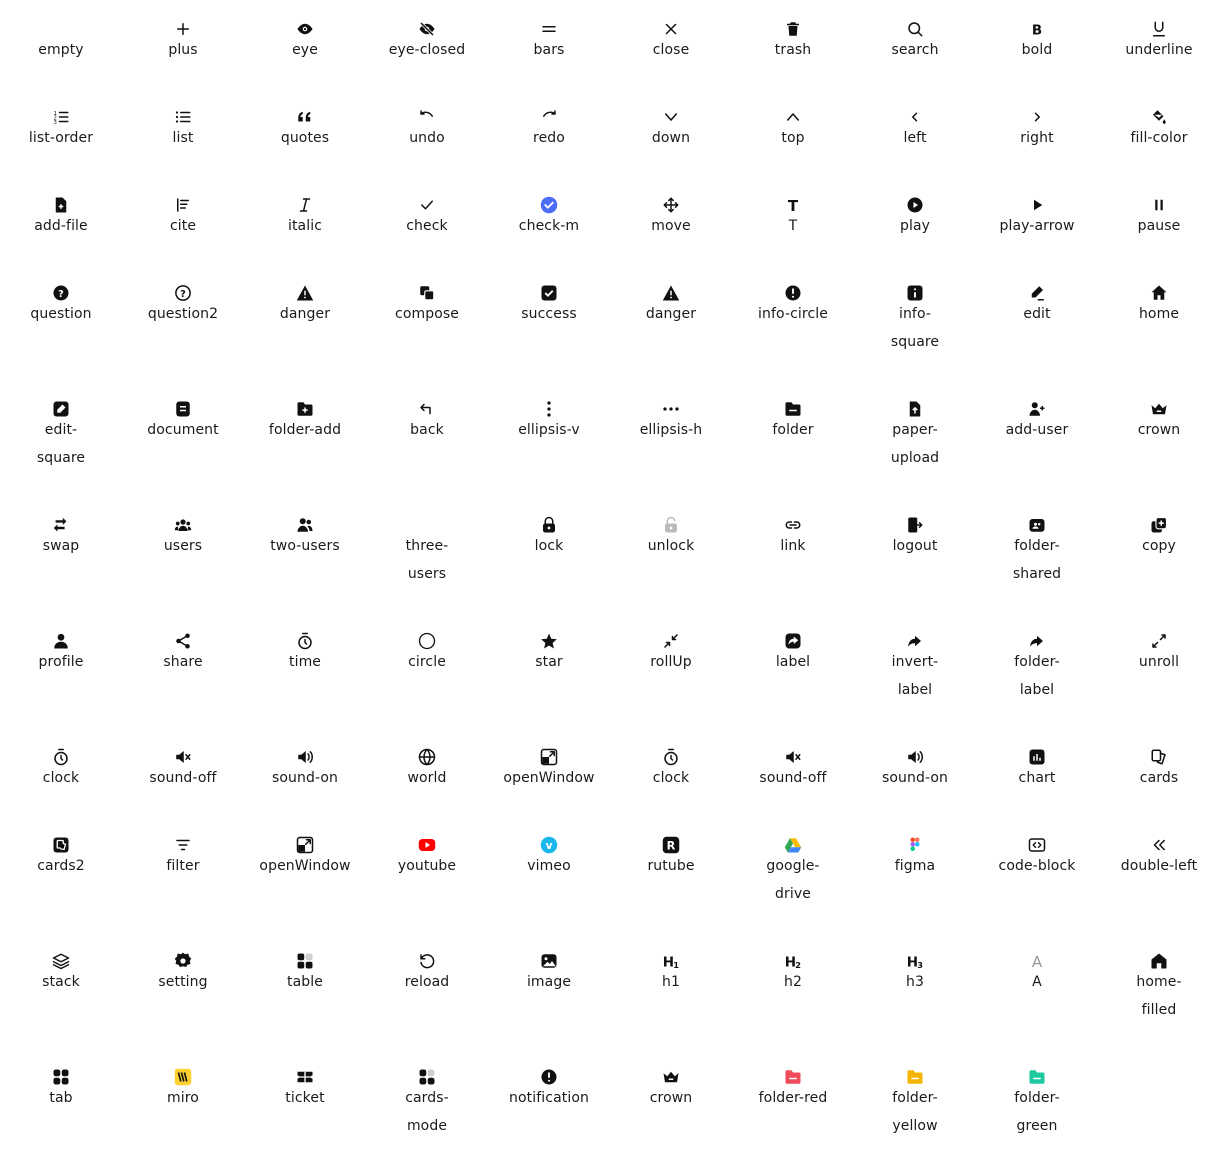 The height and width of the screenshot is (1164, 1222). I want to click on icon-tile-vimeo: v vimeo, so click(549, 874).